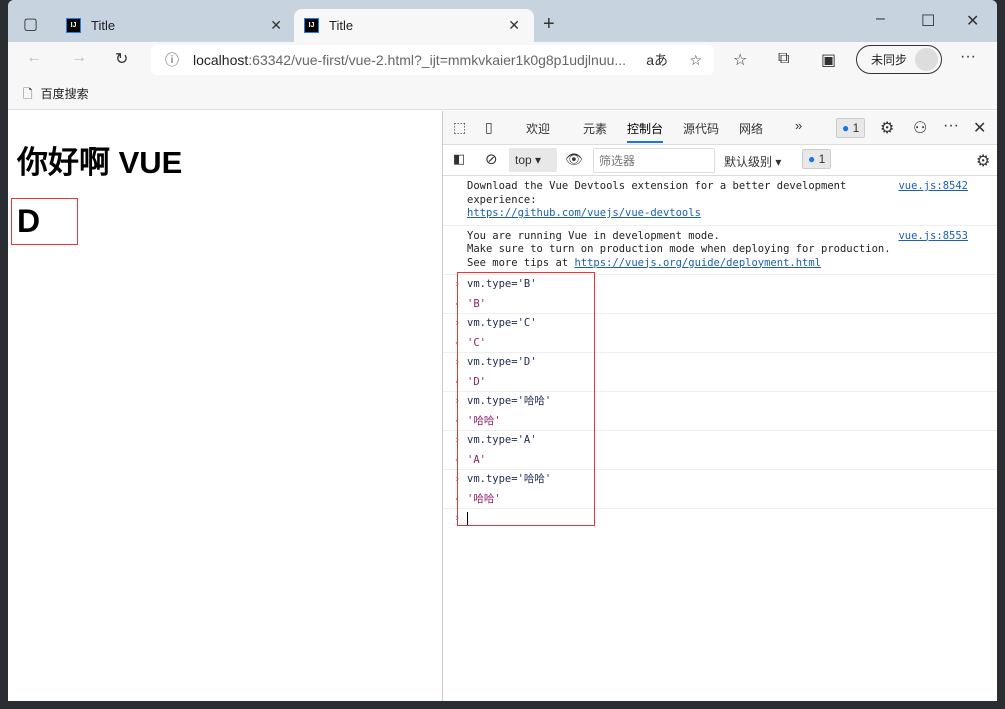 Image resolution: width=1005 pixels, height=709 pixels. Describe the element at coordinates (695, 60) in the screenshot. I see `add-favorite-icon: ☆` at that location.